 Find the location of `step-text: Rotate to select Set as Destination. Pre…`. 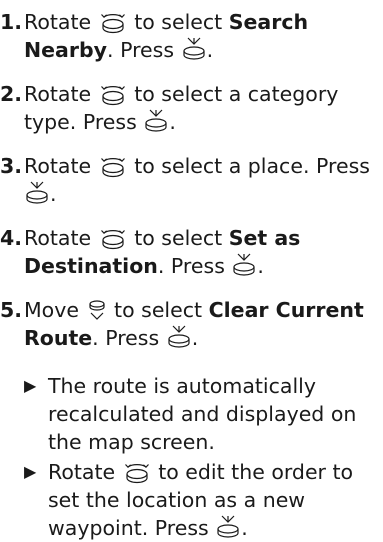

step-text: Rotate to select Set as Destination. Pre… is located at coordinates (162, 252).